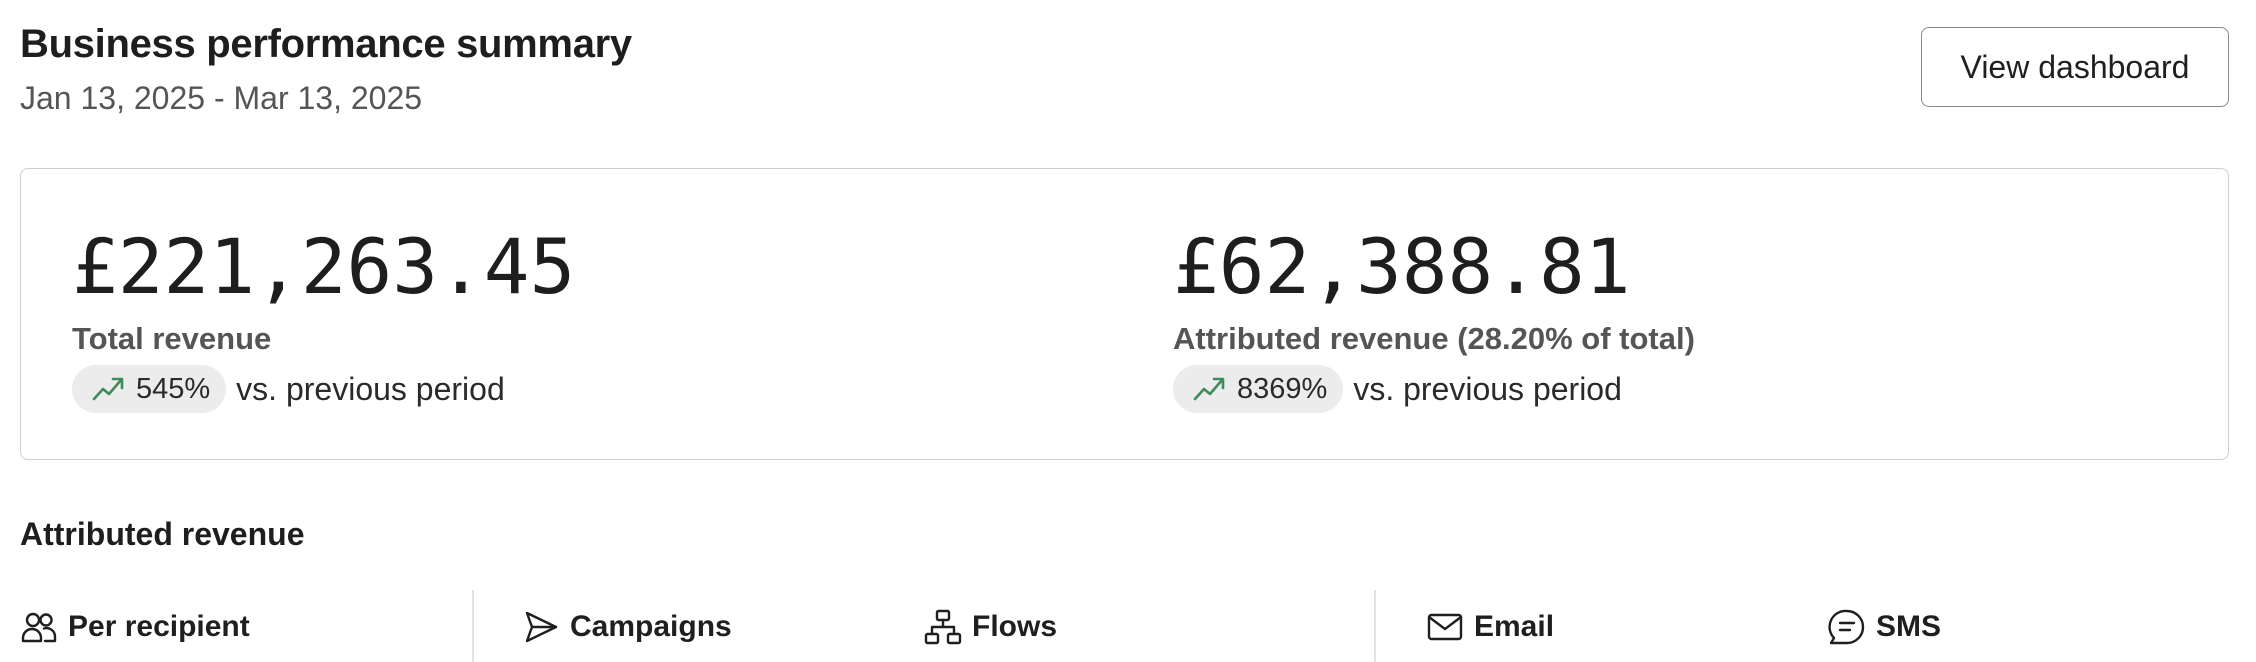  Describe the element at coordinates (1015, 626) in the screenshot. I see `tab-label: Flows` at that location.